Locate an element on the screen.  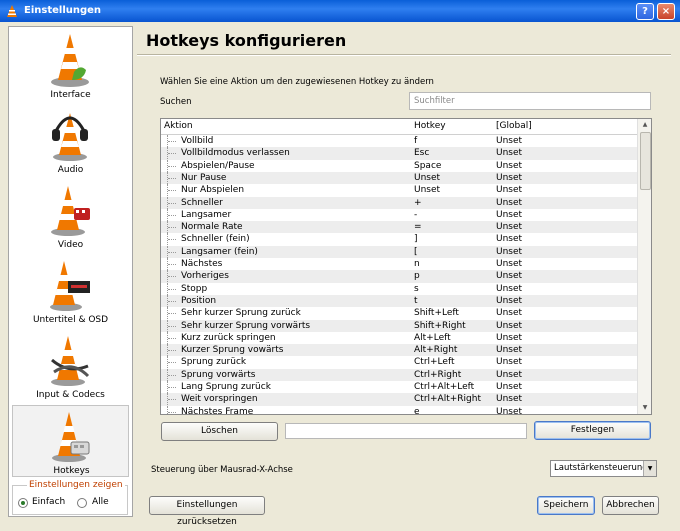
save-button: Speichern is located at coordinates (566, 505).